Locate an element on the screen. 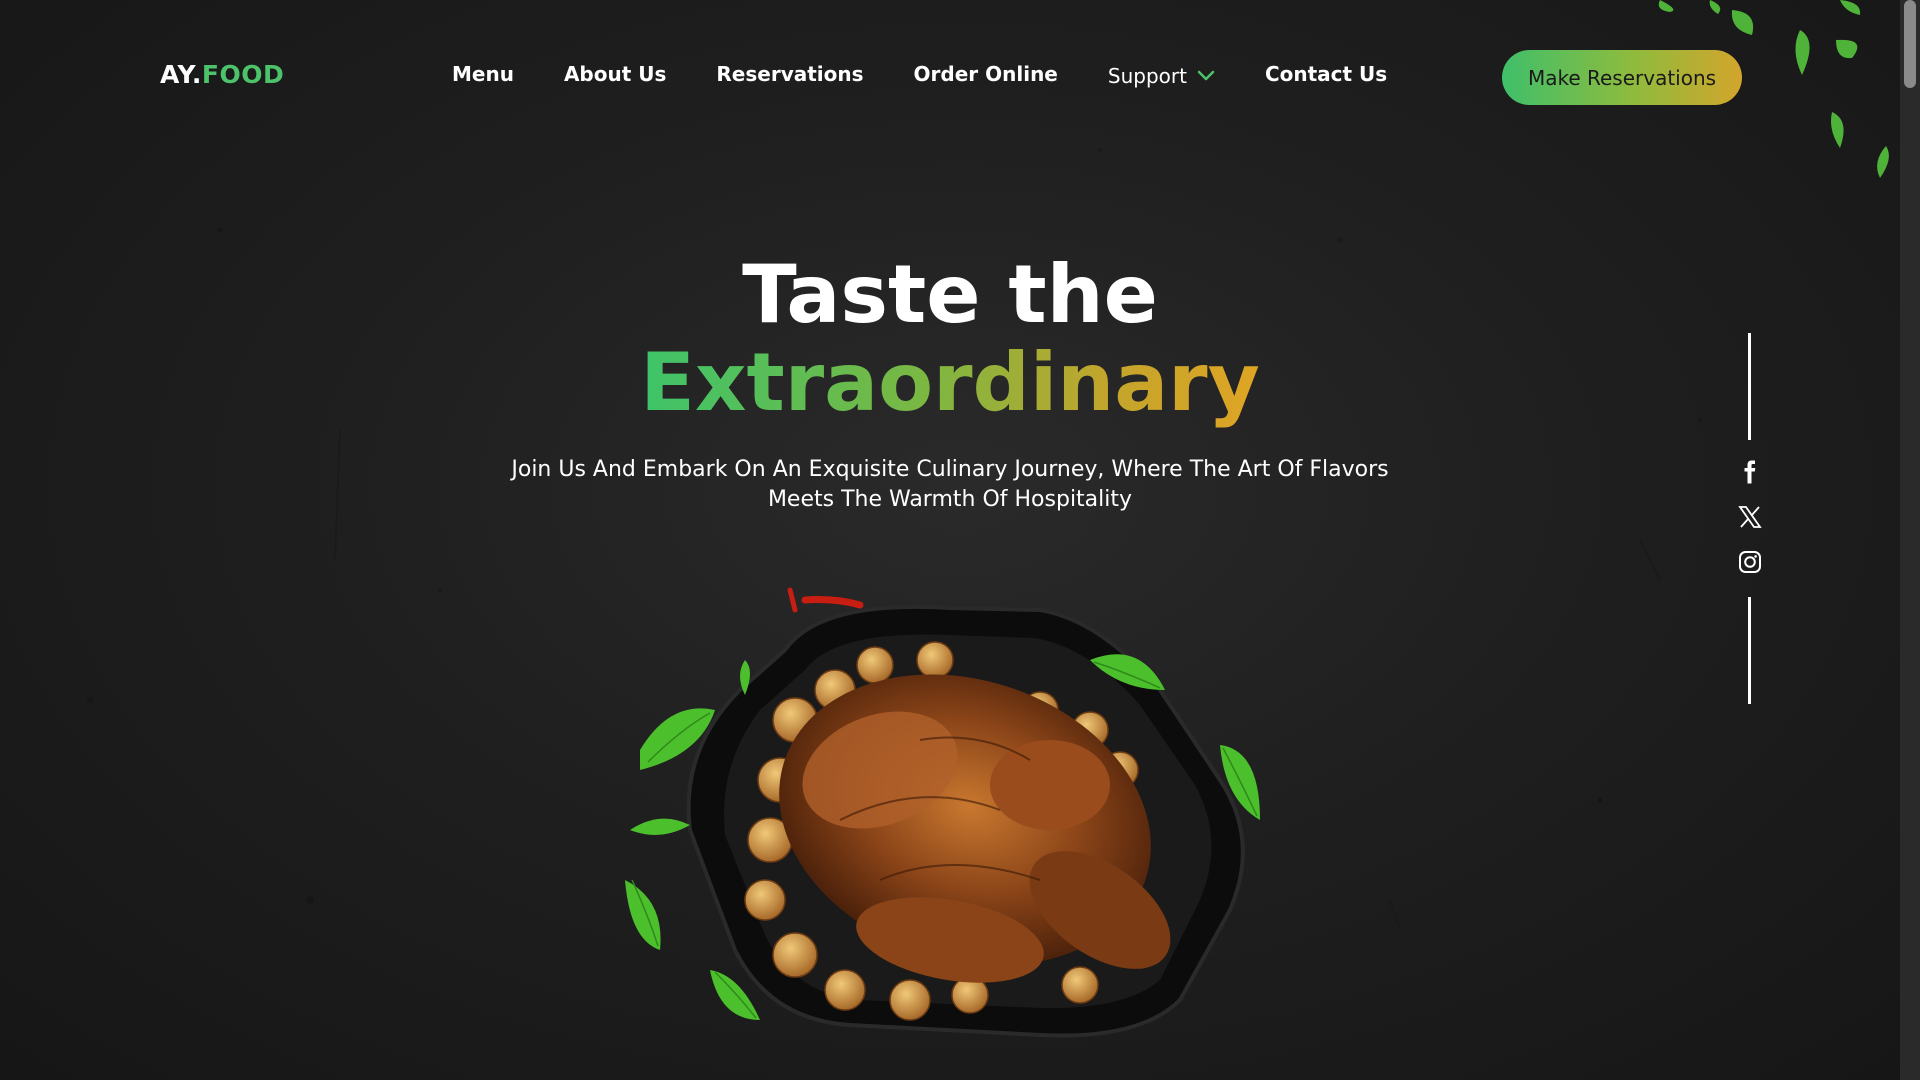 Image resolution: width=1920 pixels, height=1080 pixels. social-rail-divider-bottom is located at coordinates (1749, 650).